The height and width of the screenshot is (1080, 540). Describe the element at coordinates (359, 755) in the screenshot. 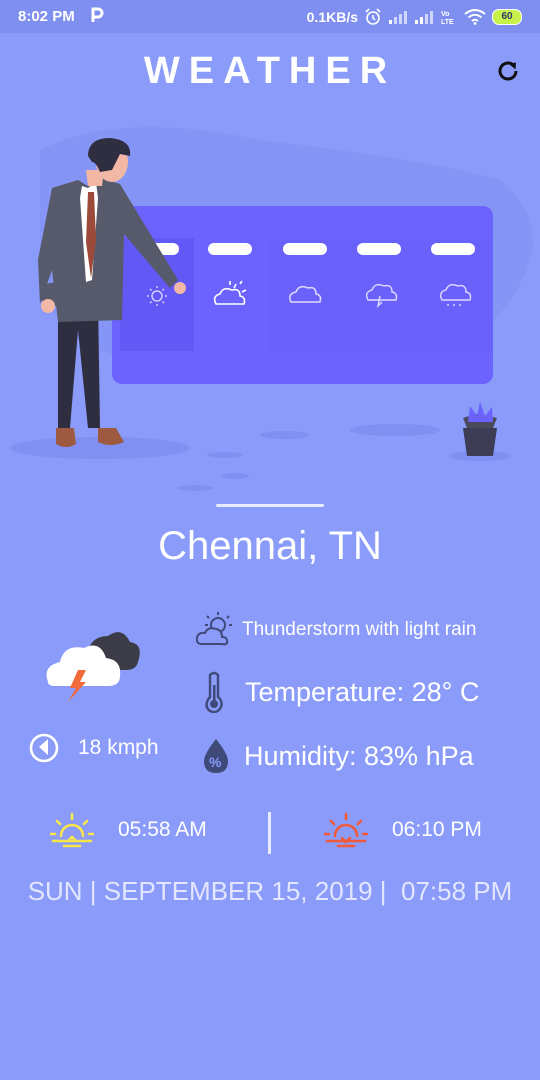

I see `humidity-text: Humidity: 83% hPa` at that location.